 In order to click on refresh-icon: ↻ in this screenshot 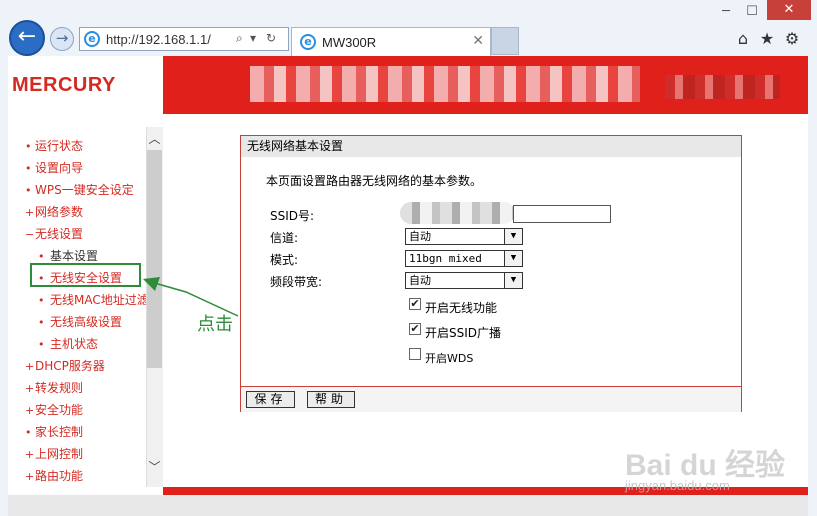, I will do `click(271, 38)`.